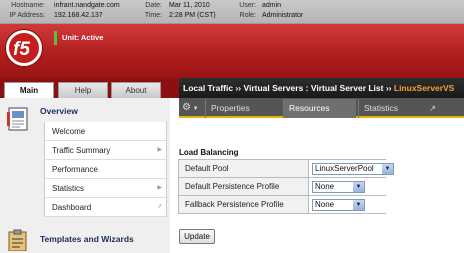 This screenshot has height=253, width=464. I want to click on date-label: Date:, so click(153, 5).